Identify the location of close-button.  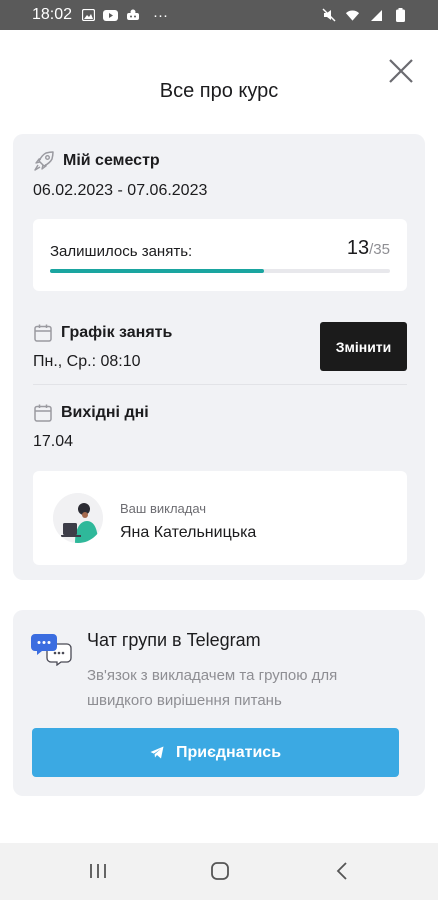
(401, 71).